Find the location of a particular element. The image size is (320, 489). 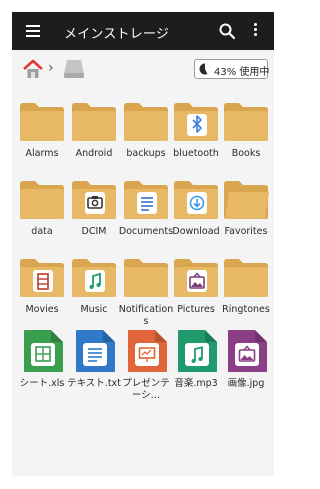

usage-pie-icon is located at coordinates (205, 69).